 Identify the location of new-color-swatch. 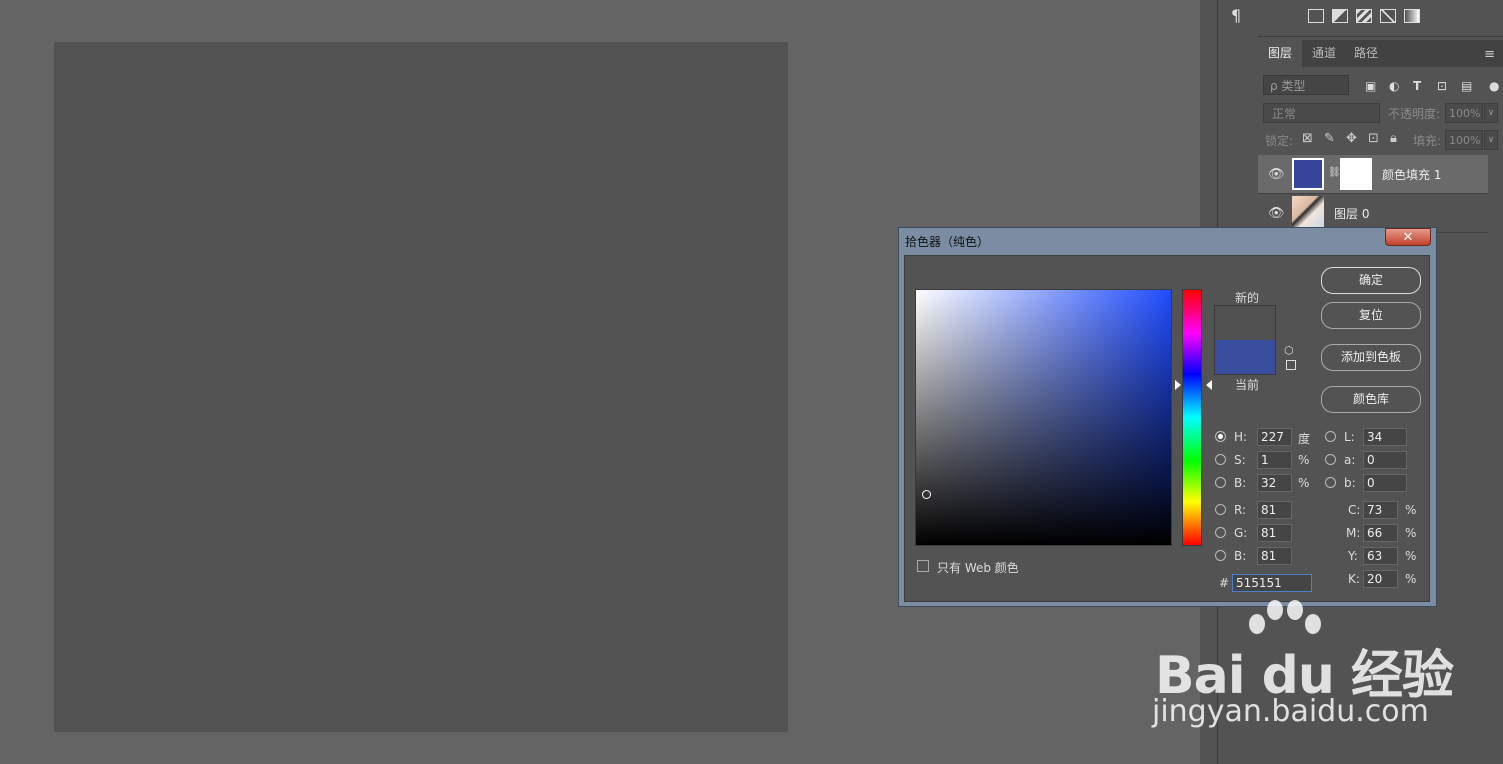
(1245, 322).